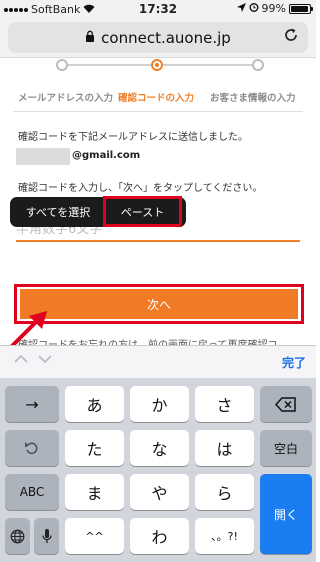 This screenshot has width=320, height=562. Describe the element at coordinates (158, 361) in the screenshot. I see `keyboard-accessory-bar: 完了` at that location.